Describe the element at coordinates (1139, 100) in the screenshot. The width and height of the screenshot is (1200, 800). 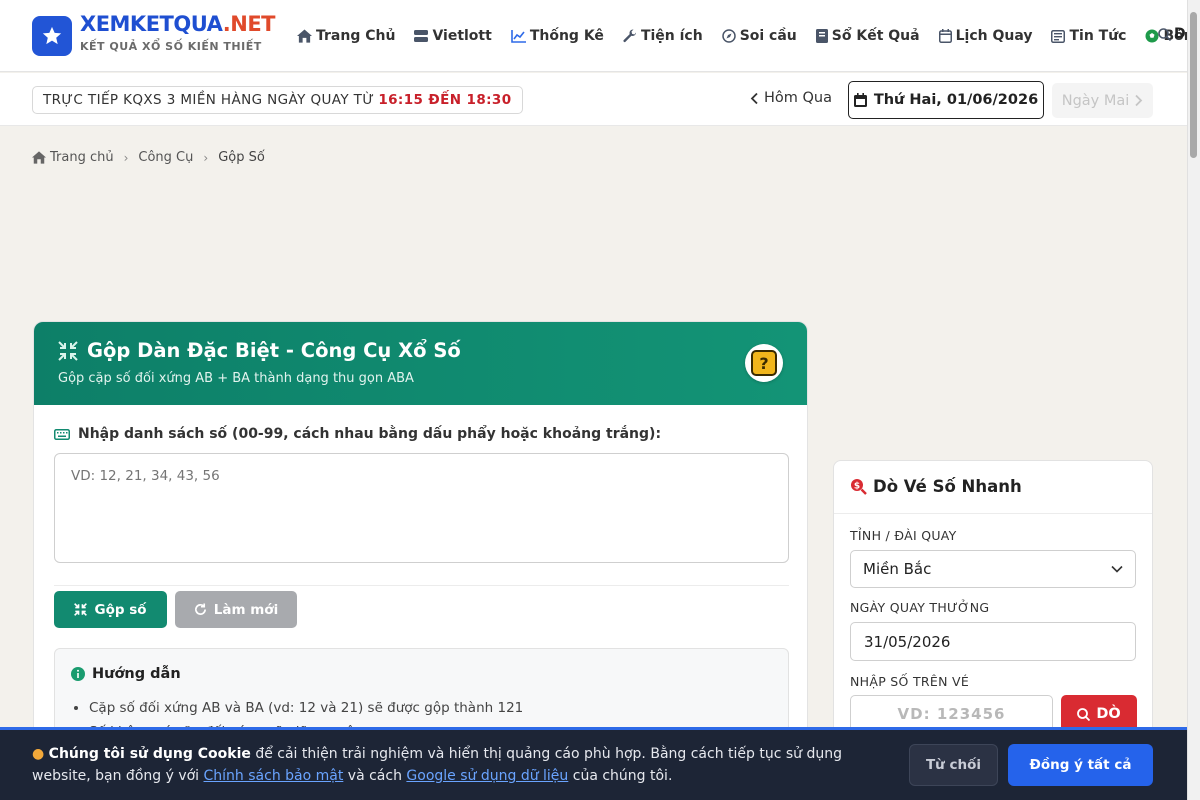
I see `chevron-right-icon` at that location.